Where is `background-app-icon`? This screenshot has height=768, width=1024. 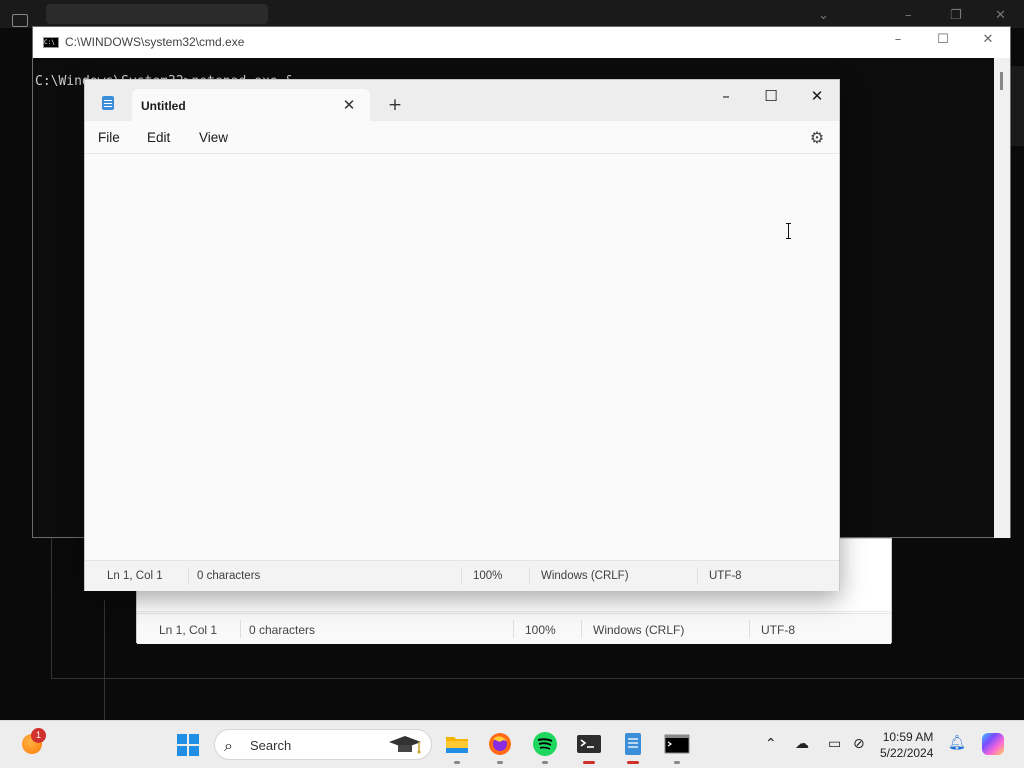
background-app-icon is located at coordinates (20, 20).